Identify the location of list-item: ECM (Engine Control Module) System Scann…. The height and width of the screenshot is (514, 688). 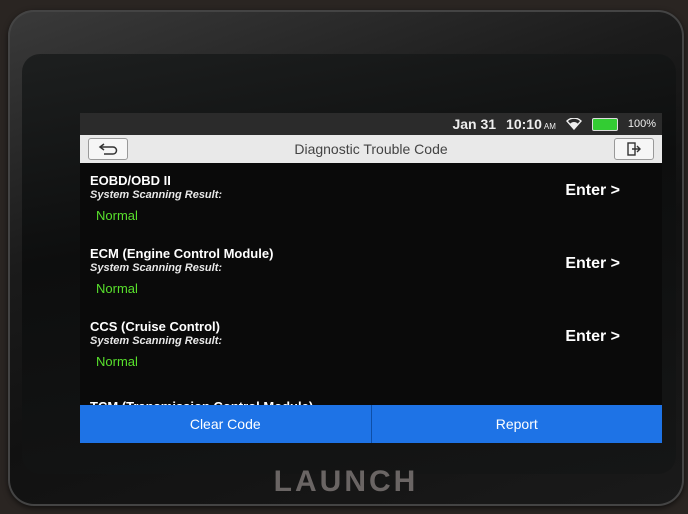
(371, 272).